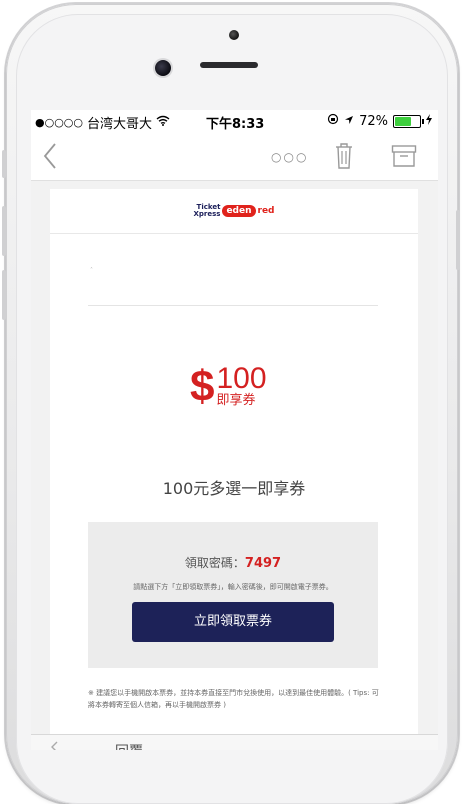 This screenshot has width=462, height=804. What do you see at coordinates (239, 211) in the screenshot?
I see `logo-eden: eden` at bounding box center [239, 211].